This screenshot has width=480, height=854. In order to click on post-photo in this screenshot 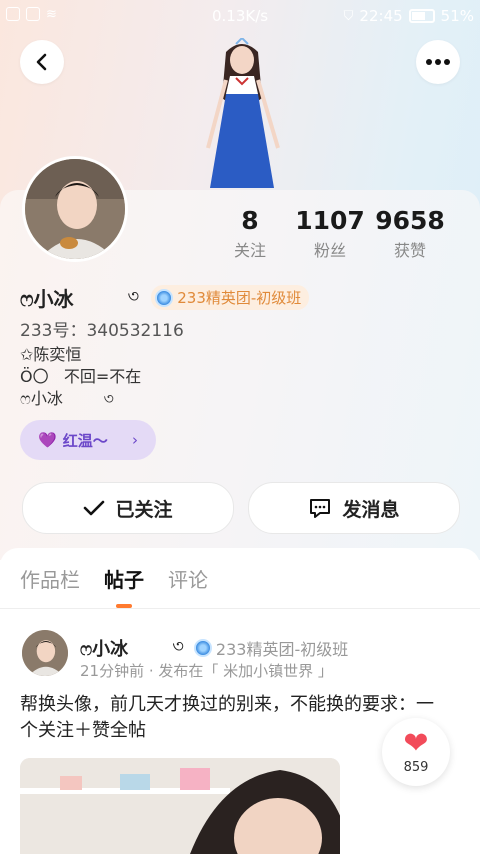, I will do `click(180, 806)`.